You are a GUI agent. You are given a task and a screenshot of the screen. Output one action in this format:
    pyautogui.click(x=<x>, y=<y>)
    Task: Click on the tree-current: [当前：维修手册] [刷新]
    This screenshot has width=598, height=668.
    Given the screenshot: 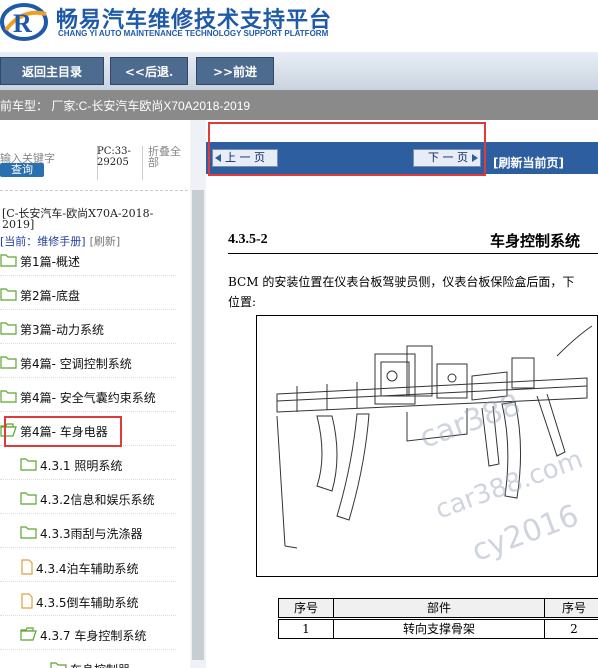 What is the action you would take?
    pyautogui.click(x=60, y=241)
    